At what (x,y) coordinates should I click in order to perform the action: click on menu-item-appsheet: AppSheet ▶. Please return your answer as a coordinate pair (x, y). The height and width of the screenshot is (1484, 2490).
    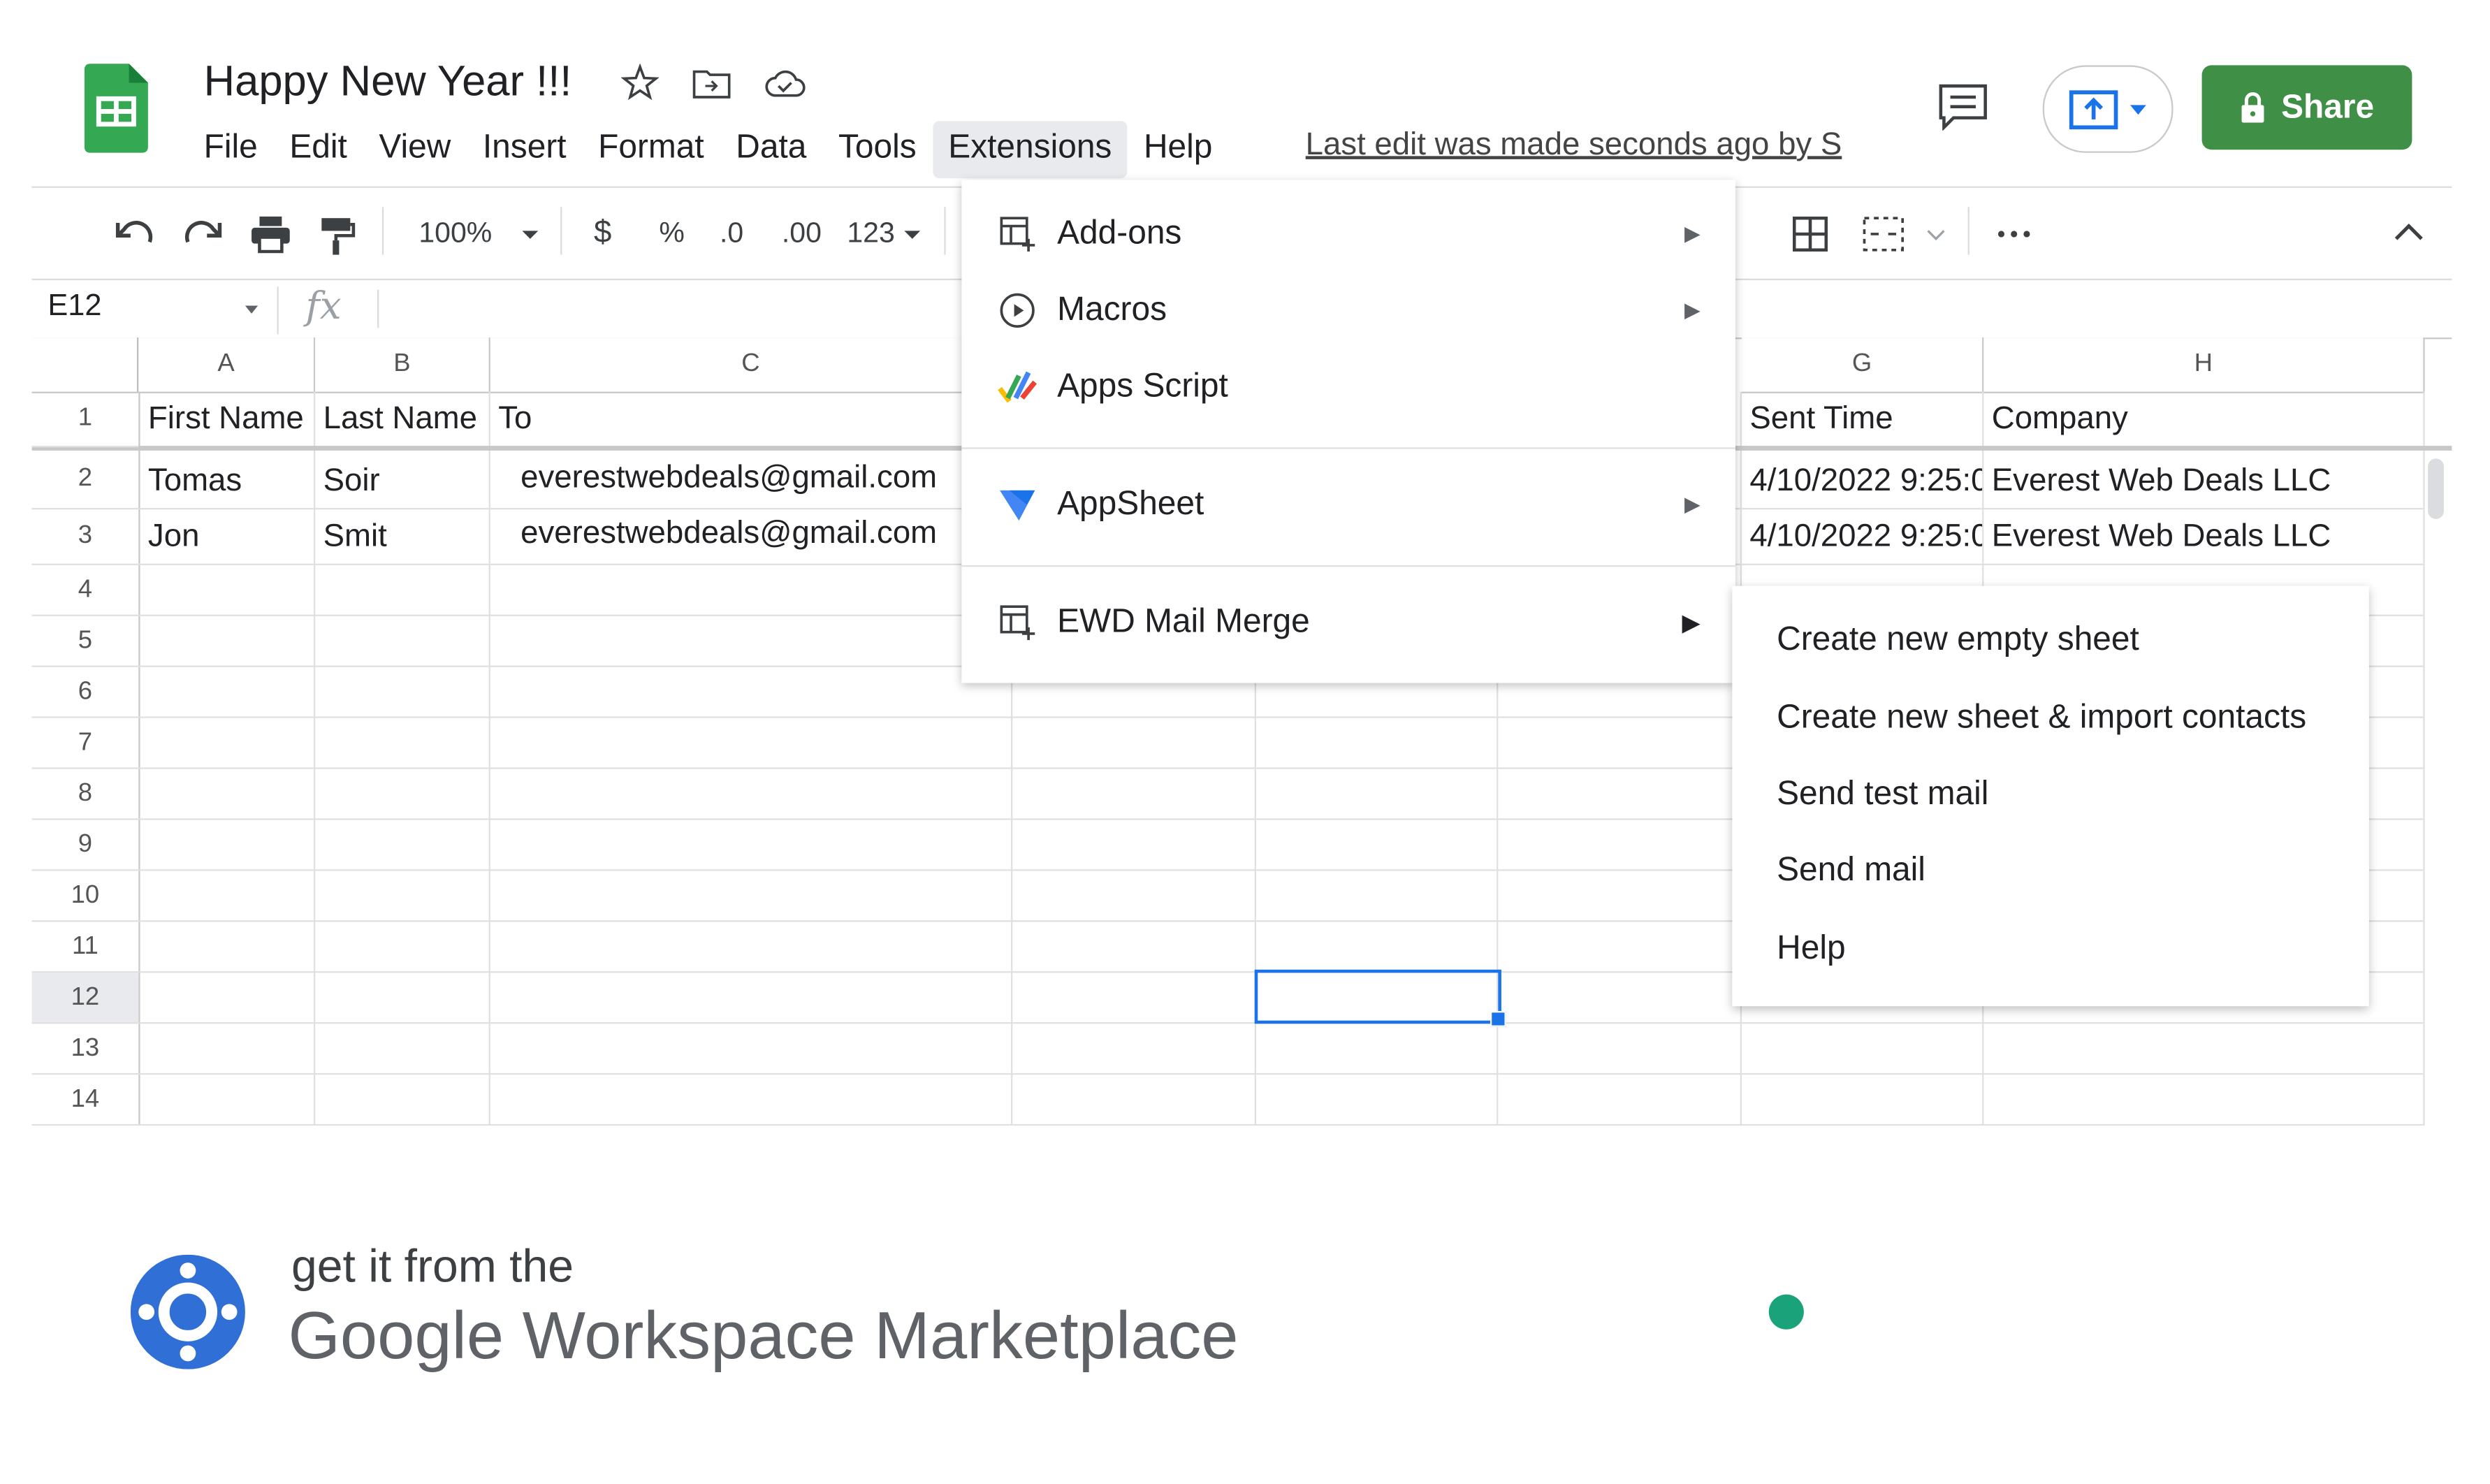
    Looking at the image, I should click on (1348, 505).